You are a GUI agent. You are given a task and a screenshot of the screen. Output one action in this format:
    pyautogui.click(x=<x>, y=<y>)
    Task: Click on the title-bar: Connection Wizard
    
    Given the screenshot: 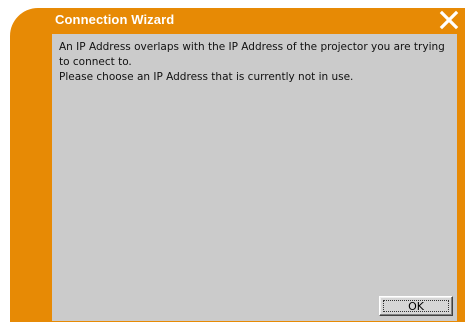 What is the action you would take?
    pyautogui.click(x=237, y=21)
    